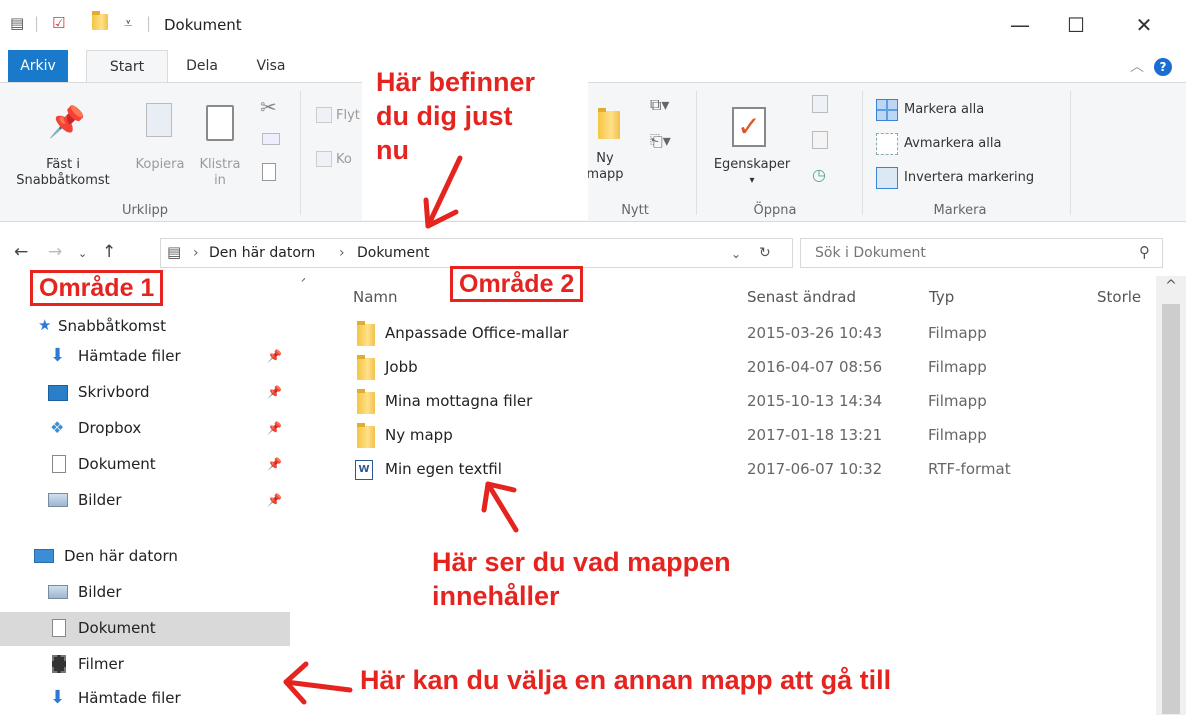 The width and height of the screenshot is (1186, 716). Describe the element at coordinates (496, 596) in the screenshot. I see `annotation-contents-line-2: innehåller` at that location.